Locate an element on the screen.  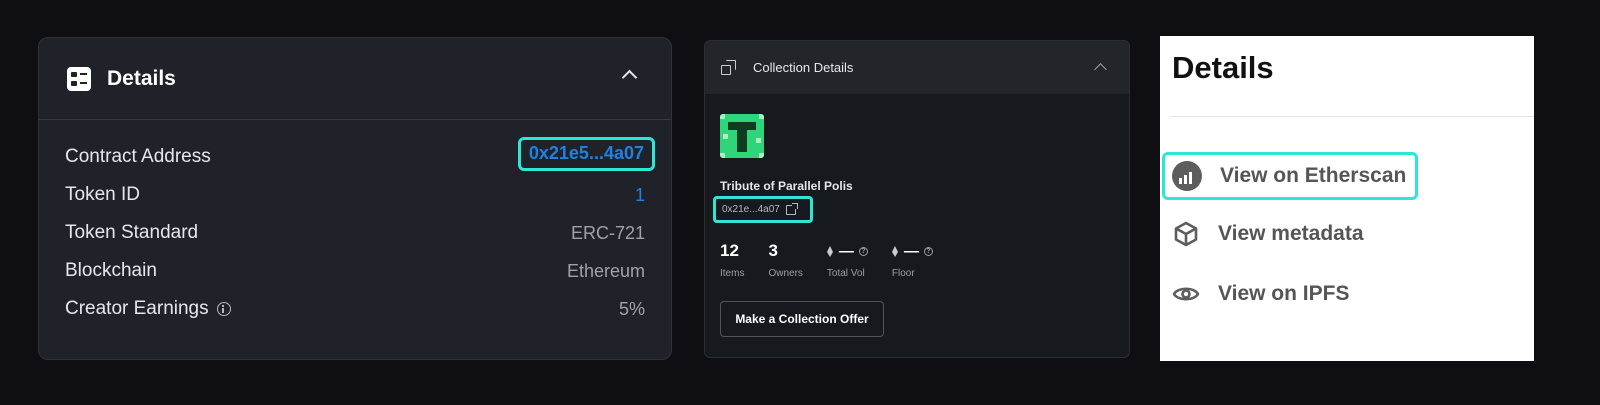
collection-icon is located at coordinates (729, 67).